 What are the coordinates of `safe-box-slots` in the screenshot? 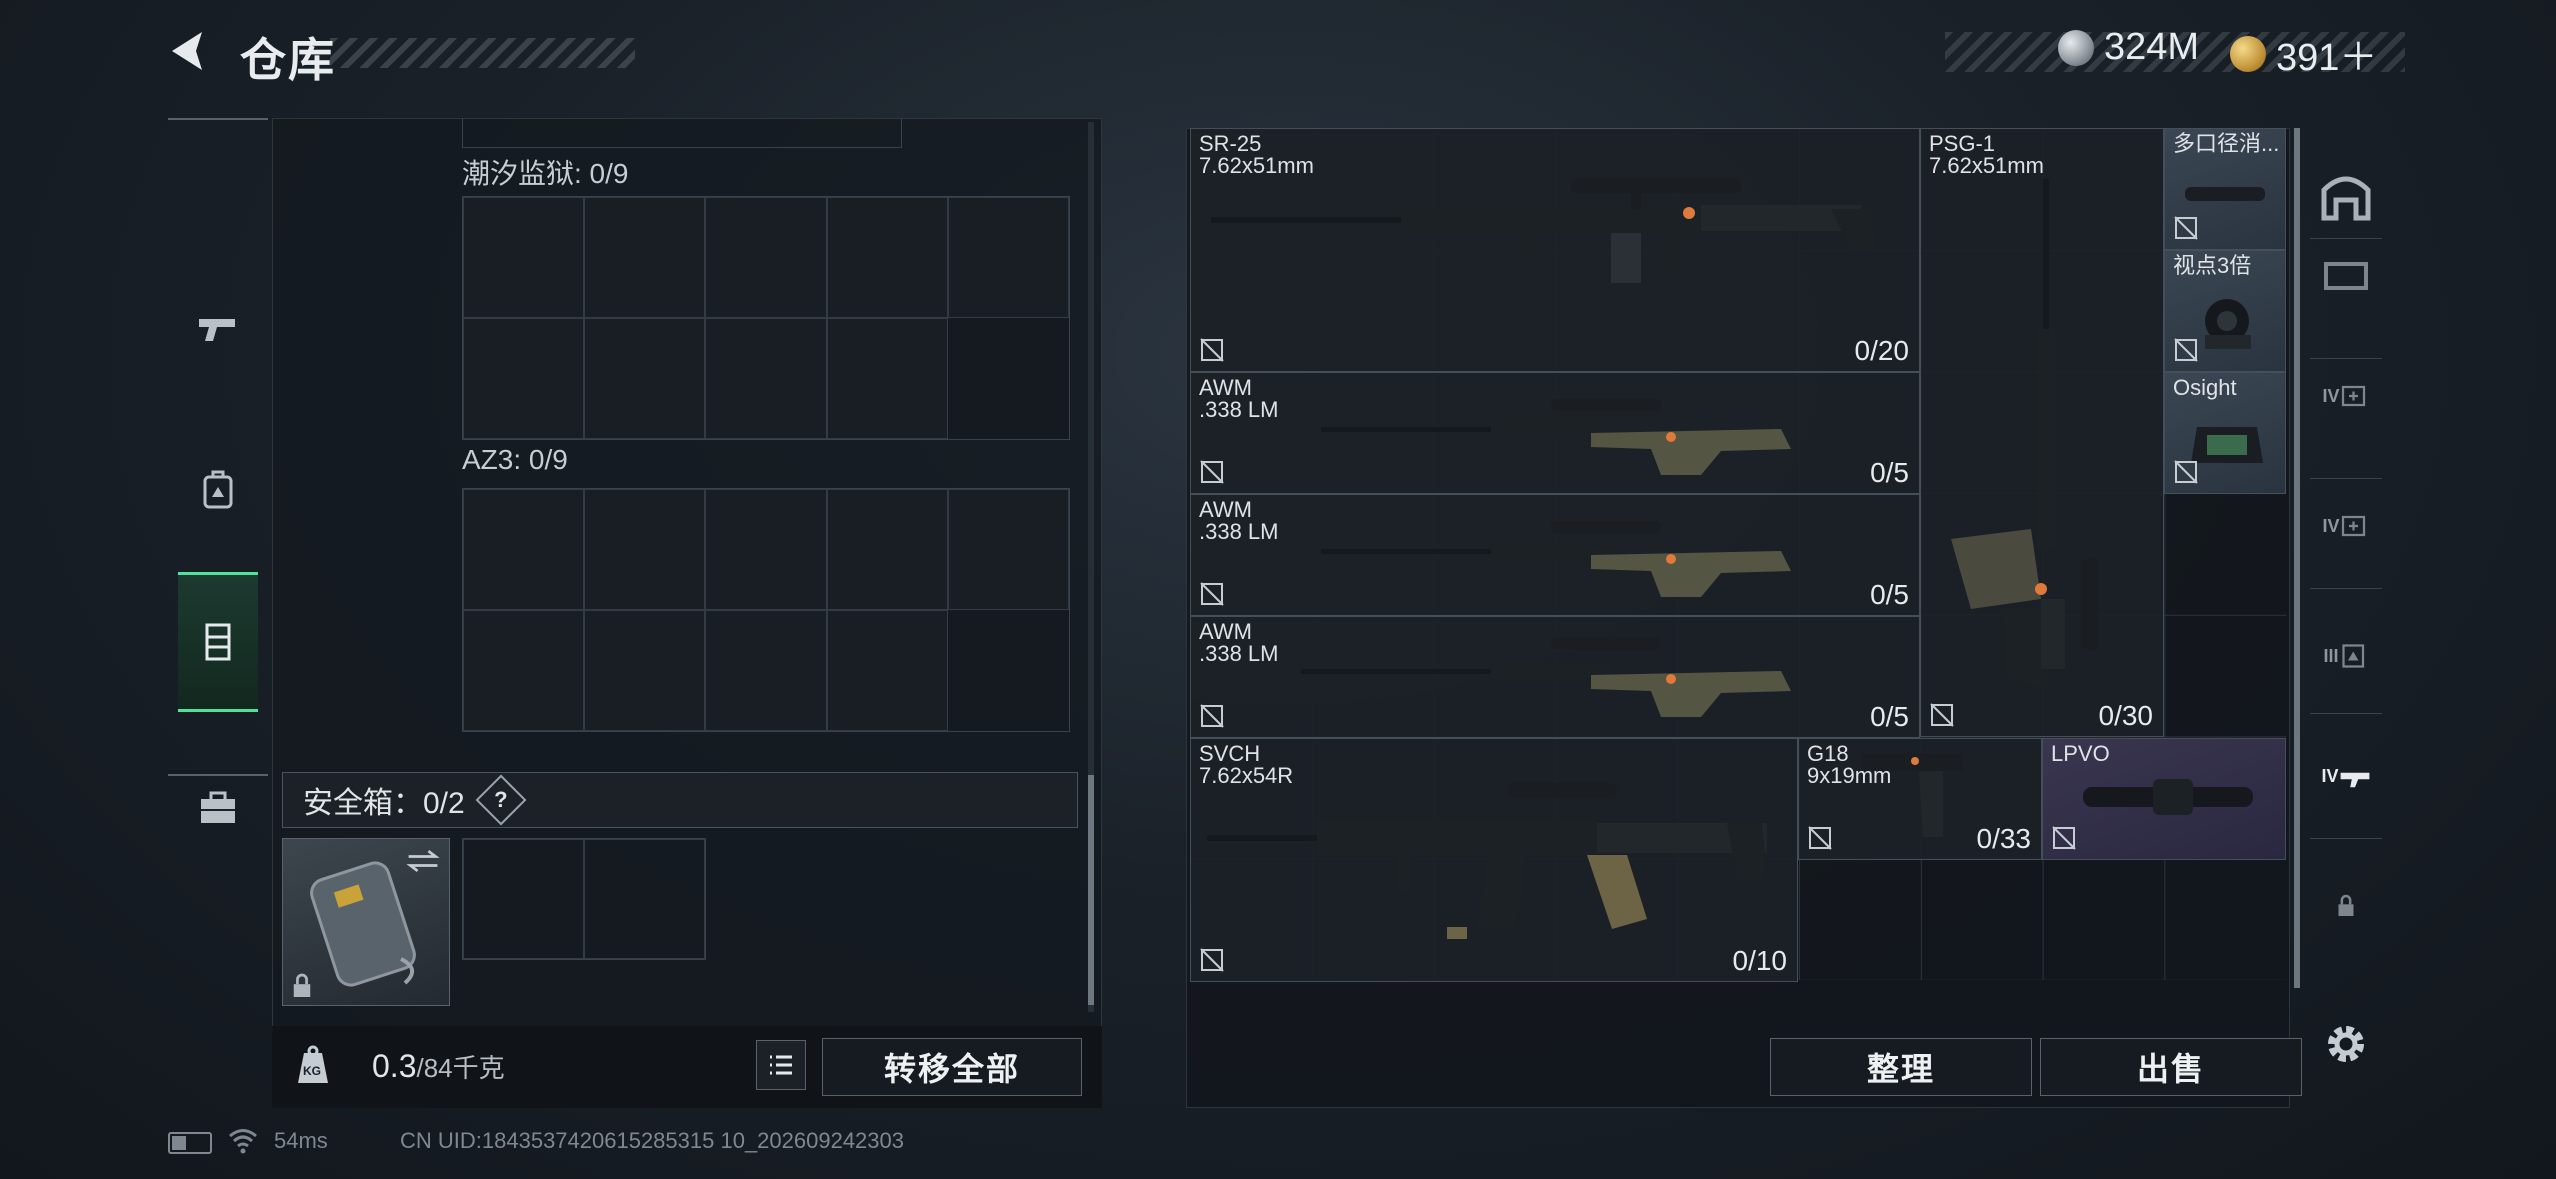 It's located at (584, 899).